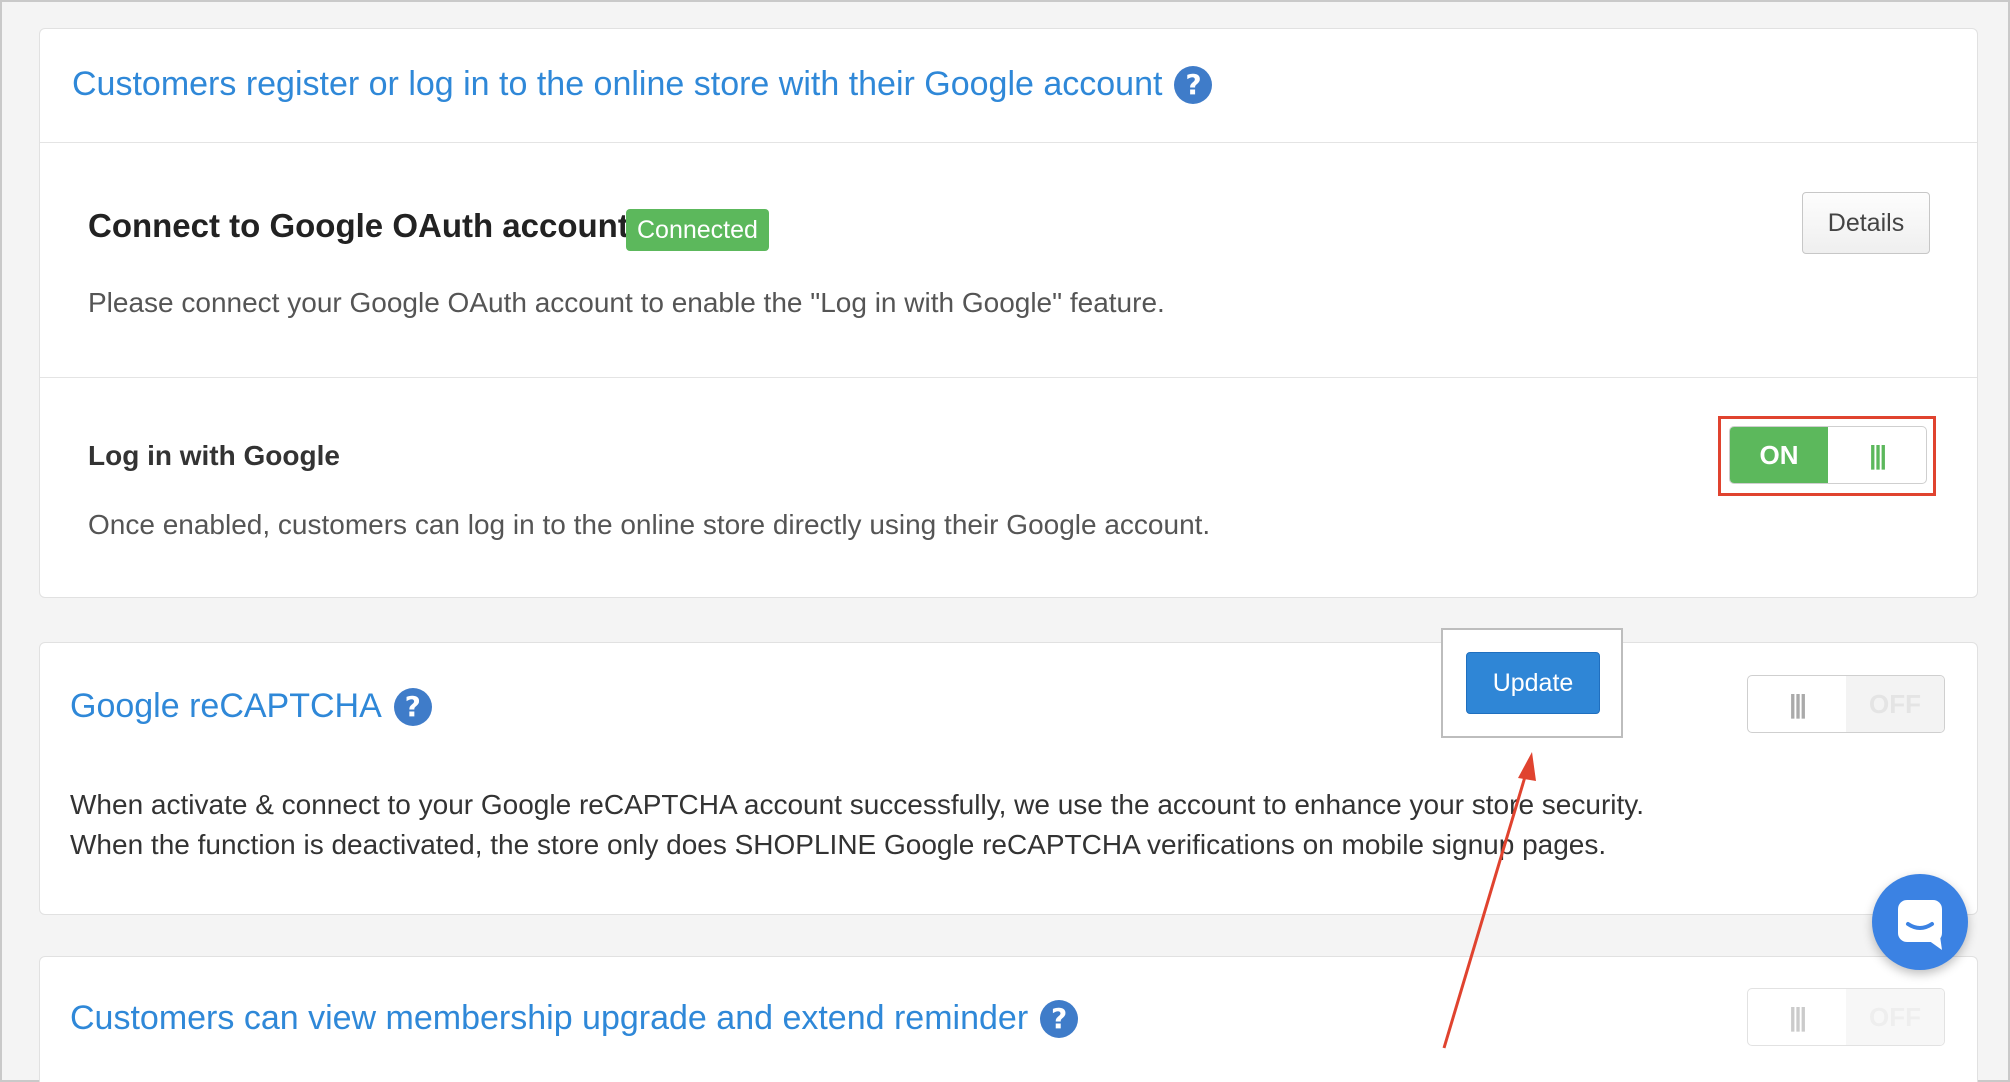  What do you see at coordinates (226, 706) in the screenshot?
I see `recaptcha-title-text: Google reCAPTCHA` at bounding box center [226, 706].